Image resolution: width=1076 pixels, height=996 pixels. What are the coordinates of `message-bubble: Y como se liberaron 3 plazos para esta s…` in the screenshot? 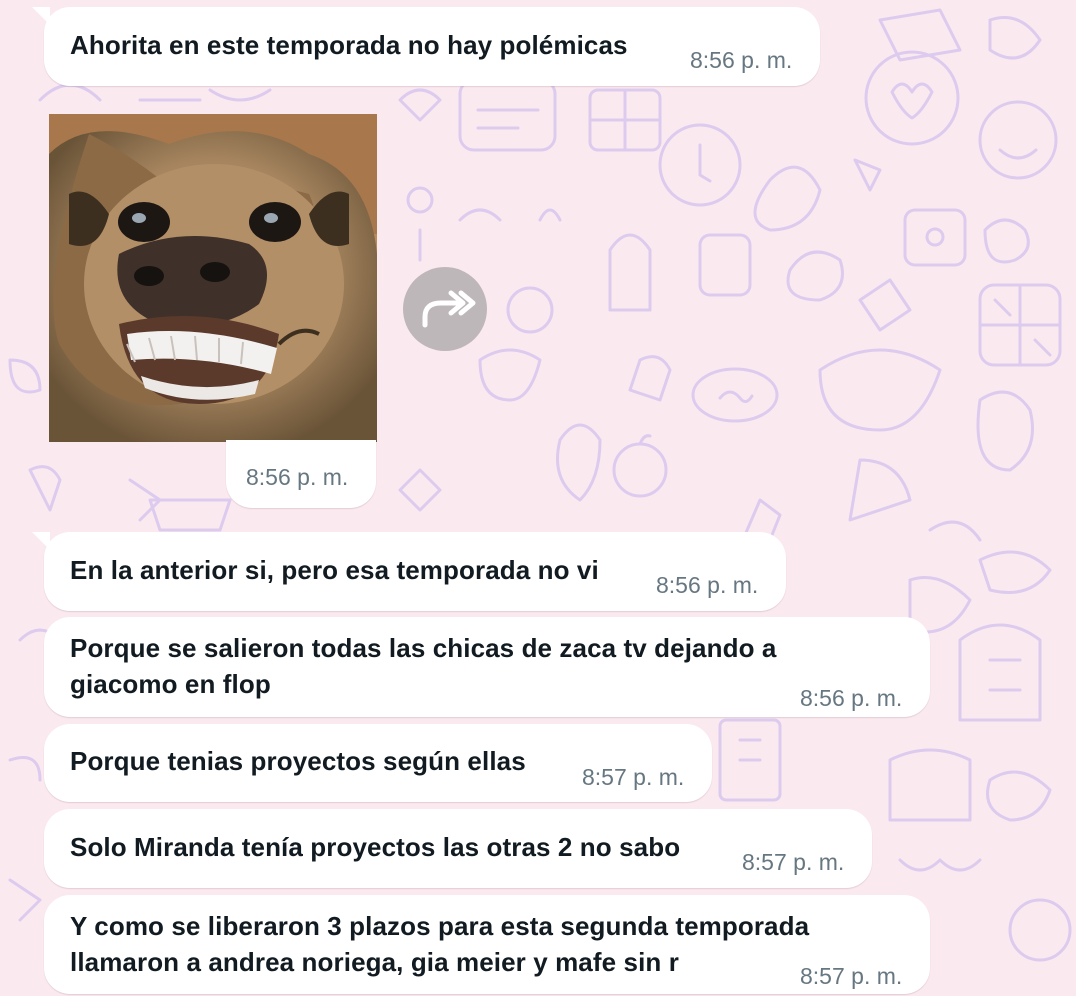 It's located at (487, 944).